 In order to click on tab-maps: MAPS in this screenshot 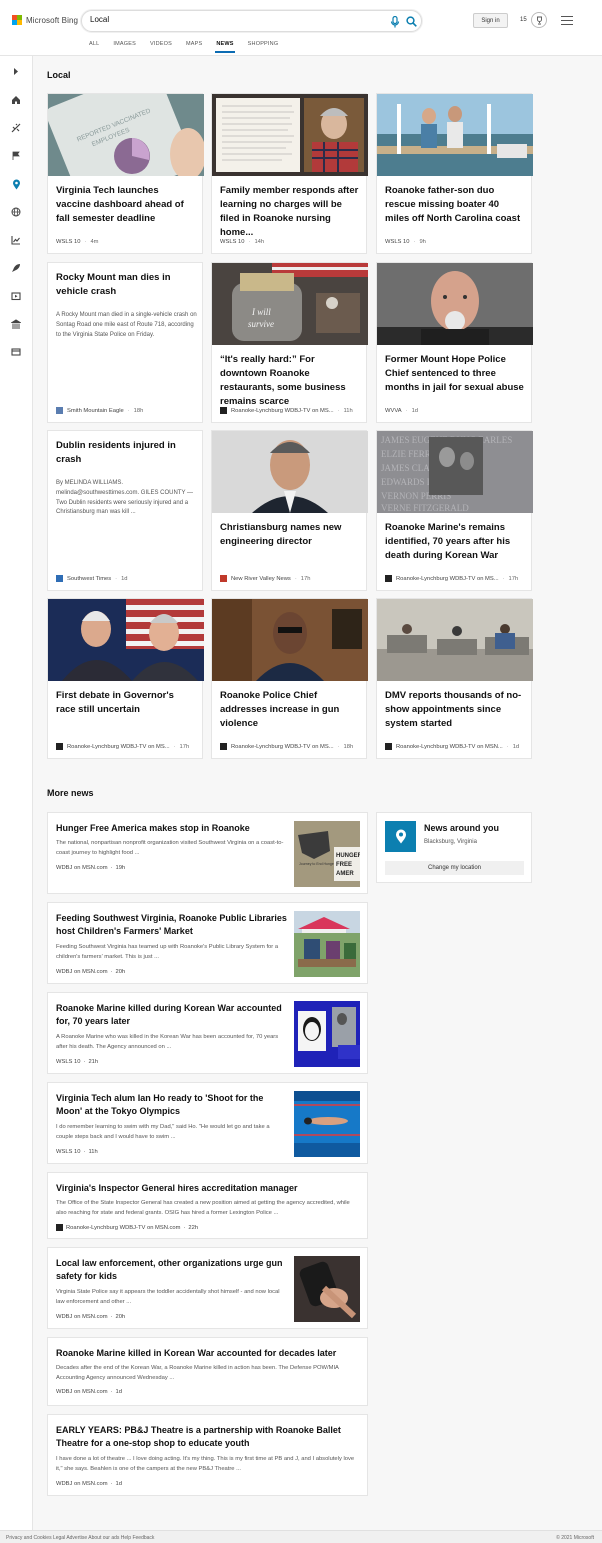, I will do `click(194, 47)`.